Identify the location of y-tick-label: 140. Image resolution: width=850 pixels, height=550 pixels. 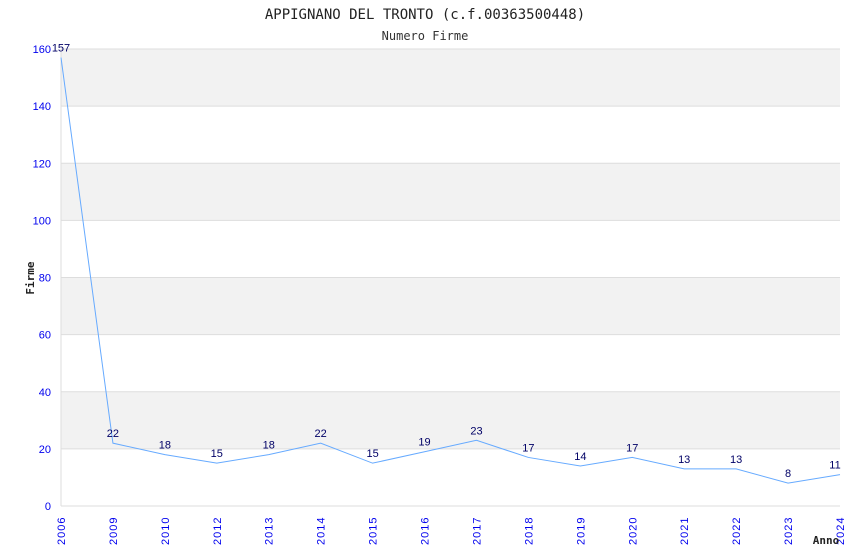
(42, 107).